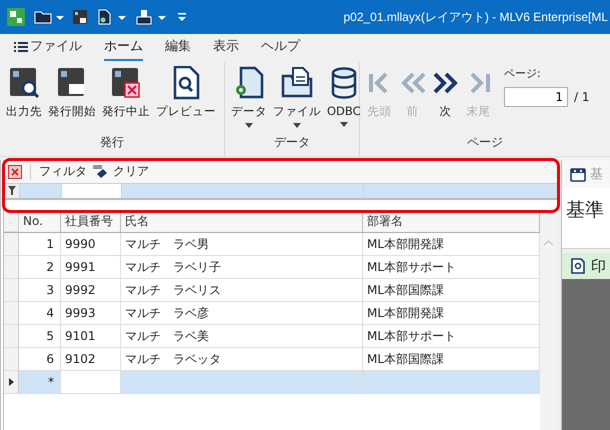  Describe the element at coordinates (242, 244) in the screenshot. I see `table-cell: マルチ ラベ男` at that location.